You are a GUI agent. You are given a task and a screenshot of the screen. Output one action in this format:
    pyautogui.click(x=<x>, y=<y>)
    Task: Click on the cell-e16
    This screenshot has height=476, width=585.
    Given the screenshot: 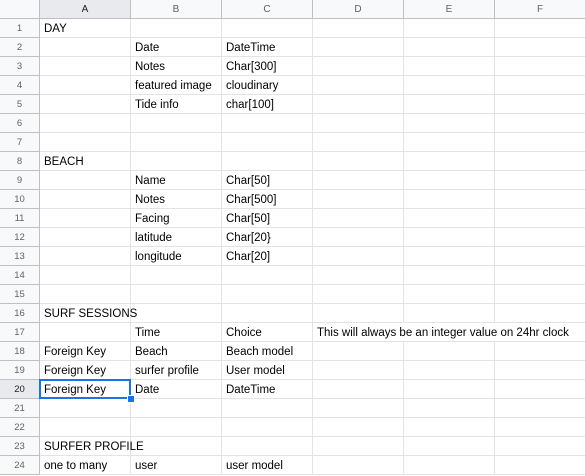 What is the action you would take?
    pyautogui.click(x=449, y=313)
    